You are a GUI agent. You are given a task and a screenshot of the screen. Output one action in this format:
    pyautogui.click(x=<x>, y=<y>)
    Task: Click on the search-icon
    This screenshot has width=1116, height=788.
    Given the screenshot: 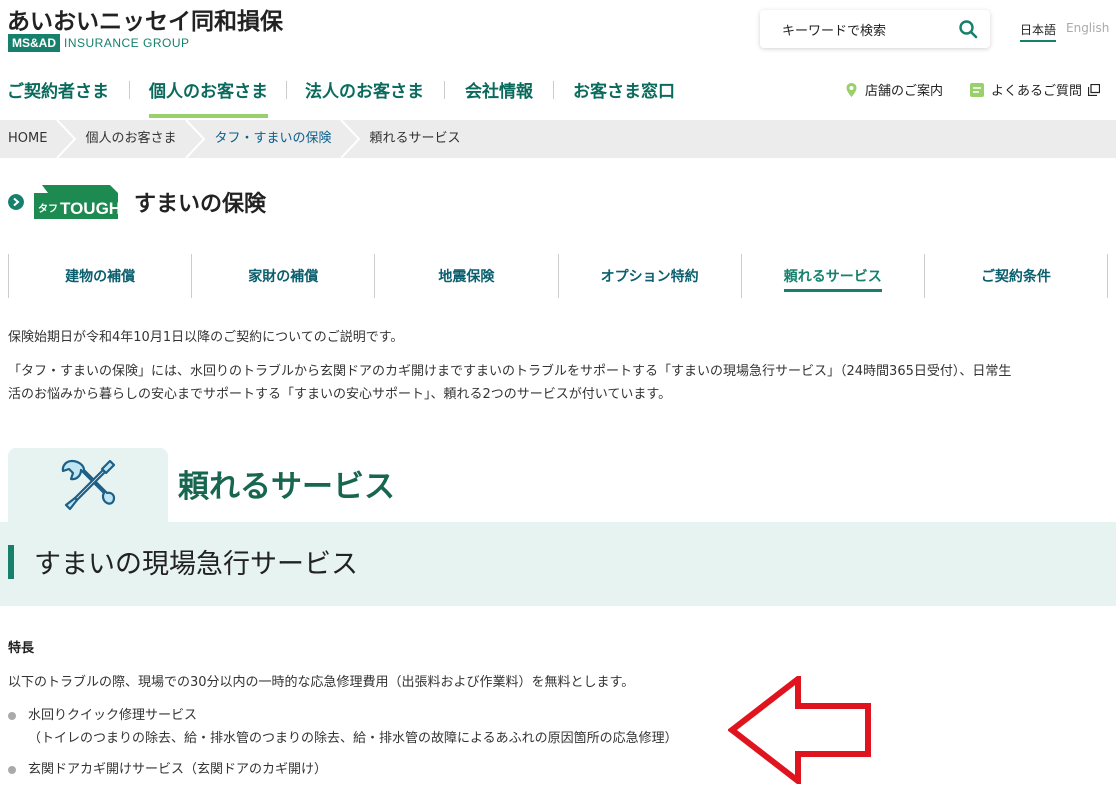 What is the action you would take?
    pyautogui.click(x=968, y=29)
    